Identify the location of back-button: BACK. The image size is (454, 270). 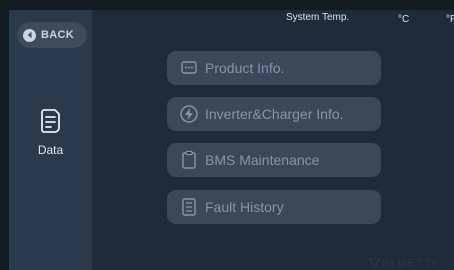
(52, 35).